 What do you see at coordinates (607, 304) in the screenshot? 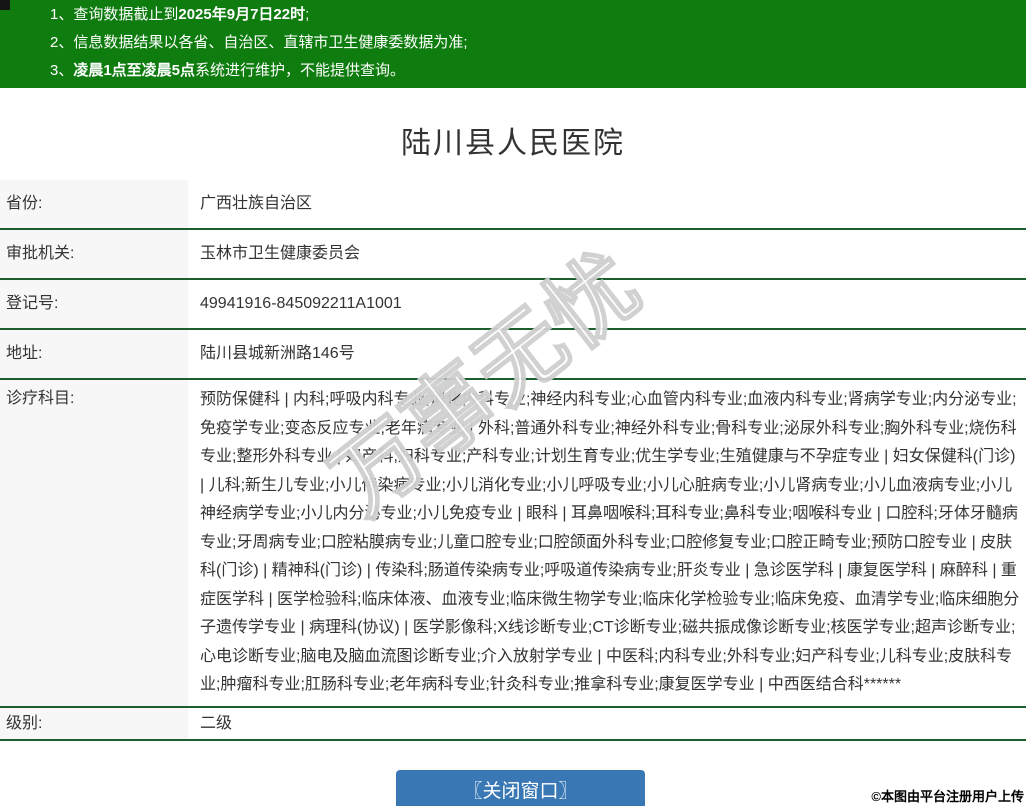
I see `field-value: 49941916-845092211A1001` at bounding box center [607, 304].